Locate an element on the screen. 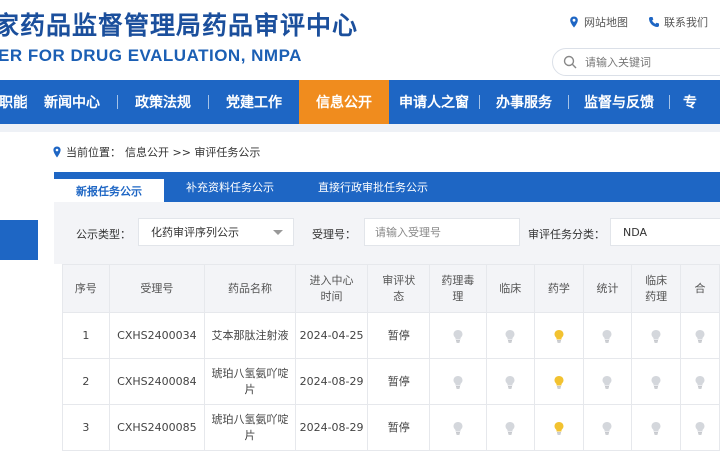 The width and height of the screenshot is (720, 460). breadcrumb-path: 信息公开 >> 审评任务公示 is located at coordinates (192, 152).